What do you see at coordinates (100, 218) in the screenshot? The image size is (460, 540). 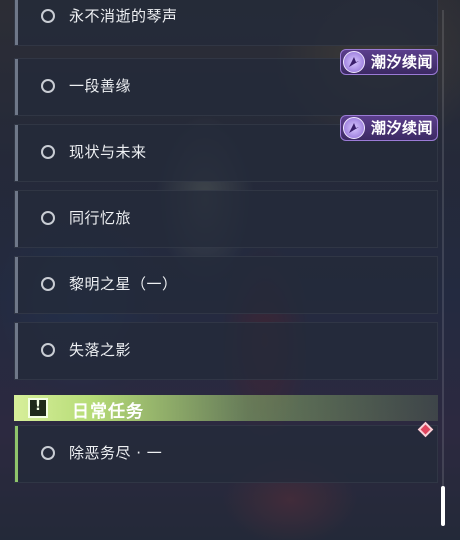 I see `quest-label: 同行忆旅` at bounding box center [100, 218].